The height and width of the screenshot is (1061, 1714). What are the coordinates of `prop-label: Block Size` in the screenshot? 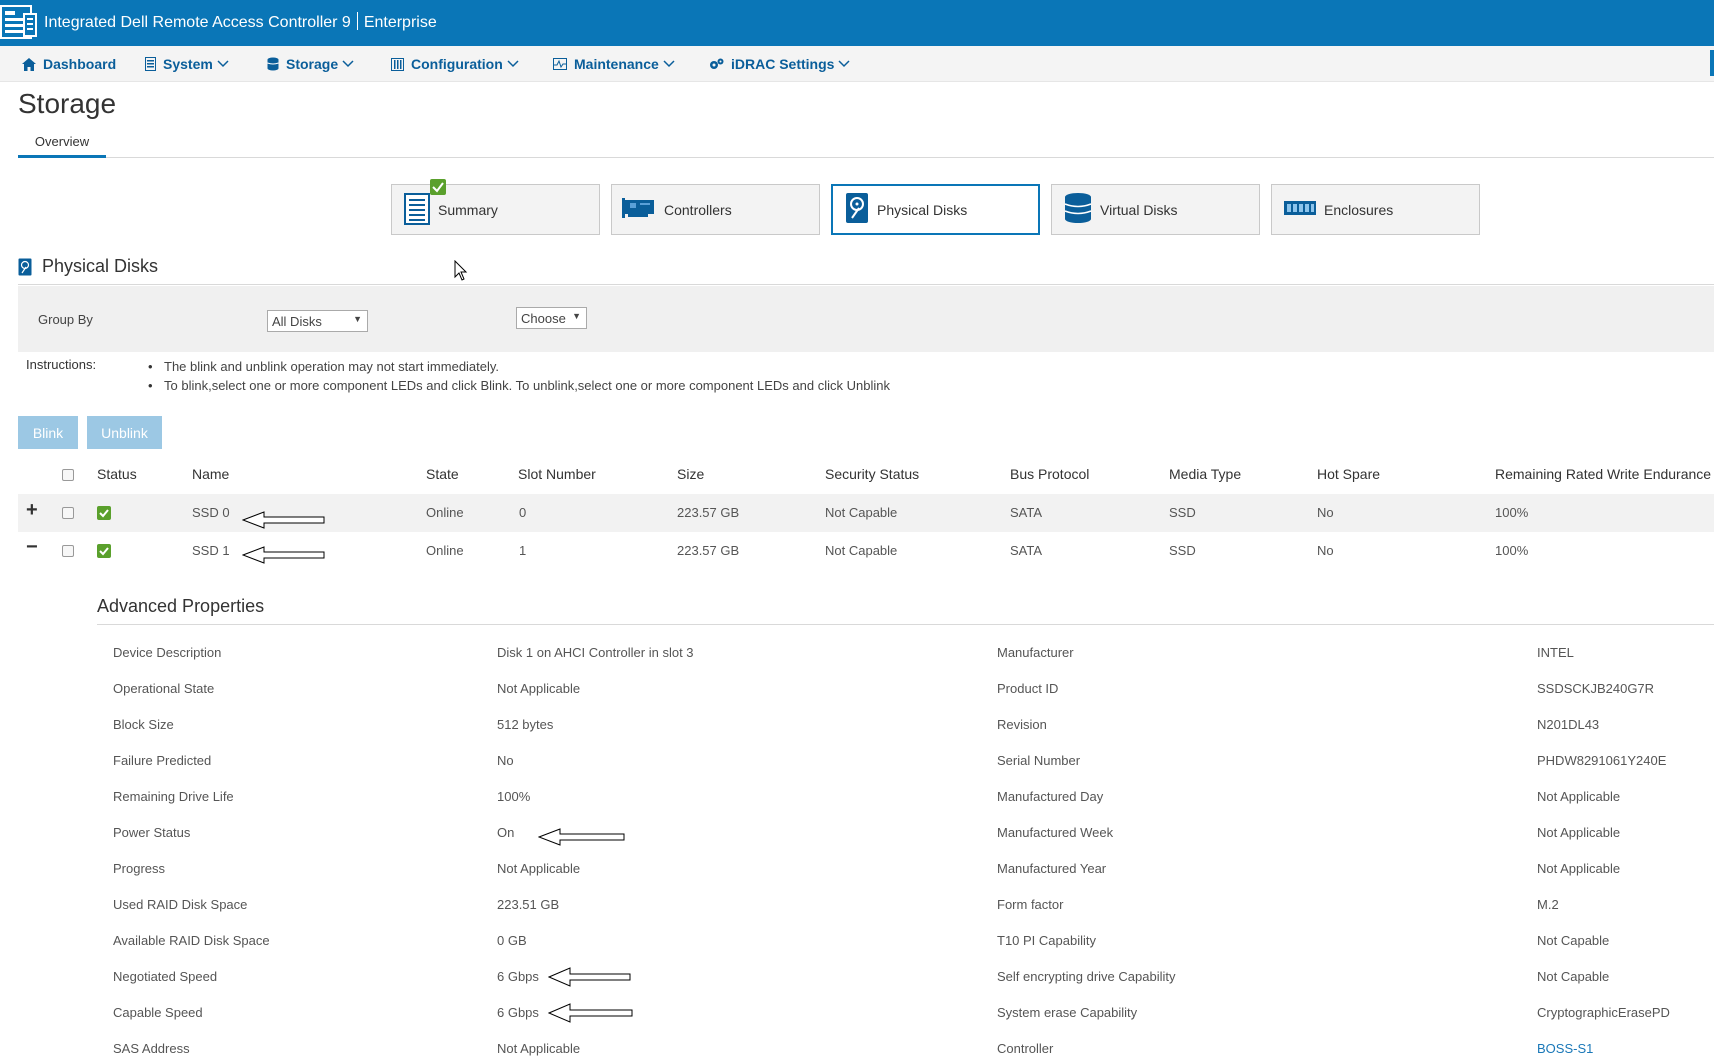 It's located at (143, 724).